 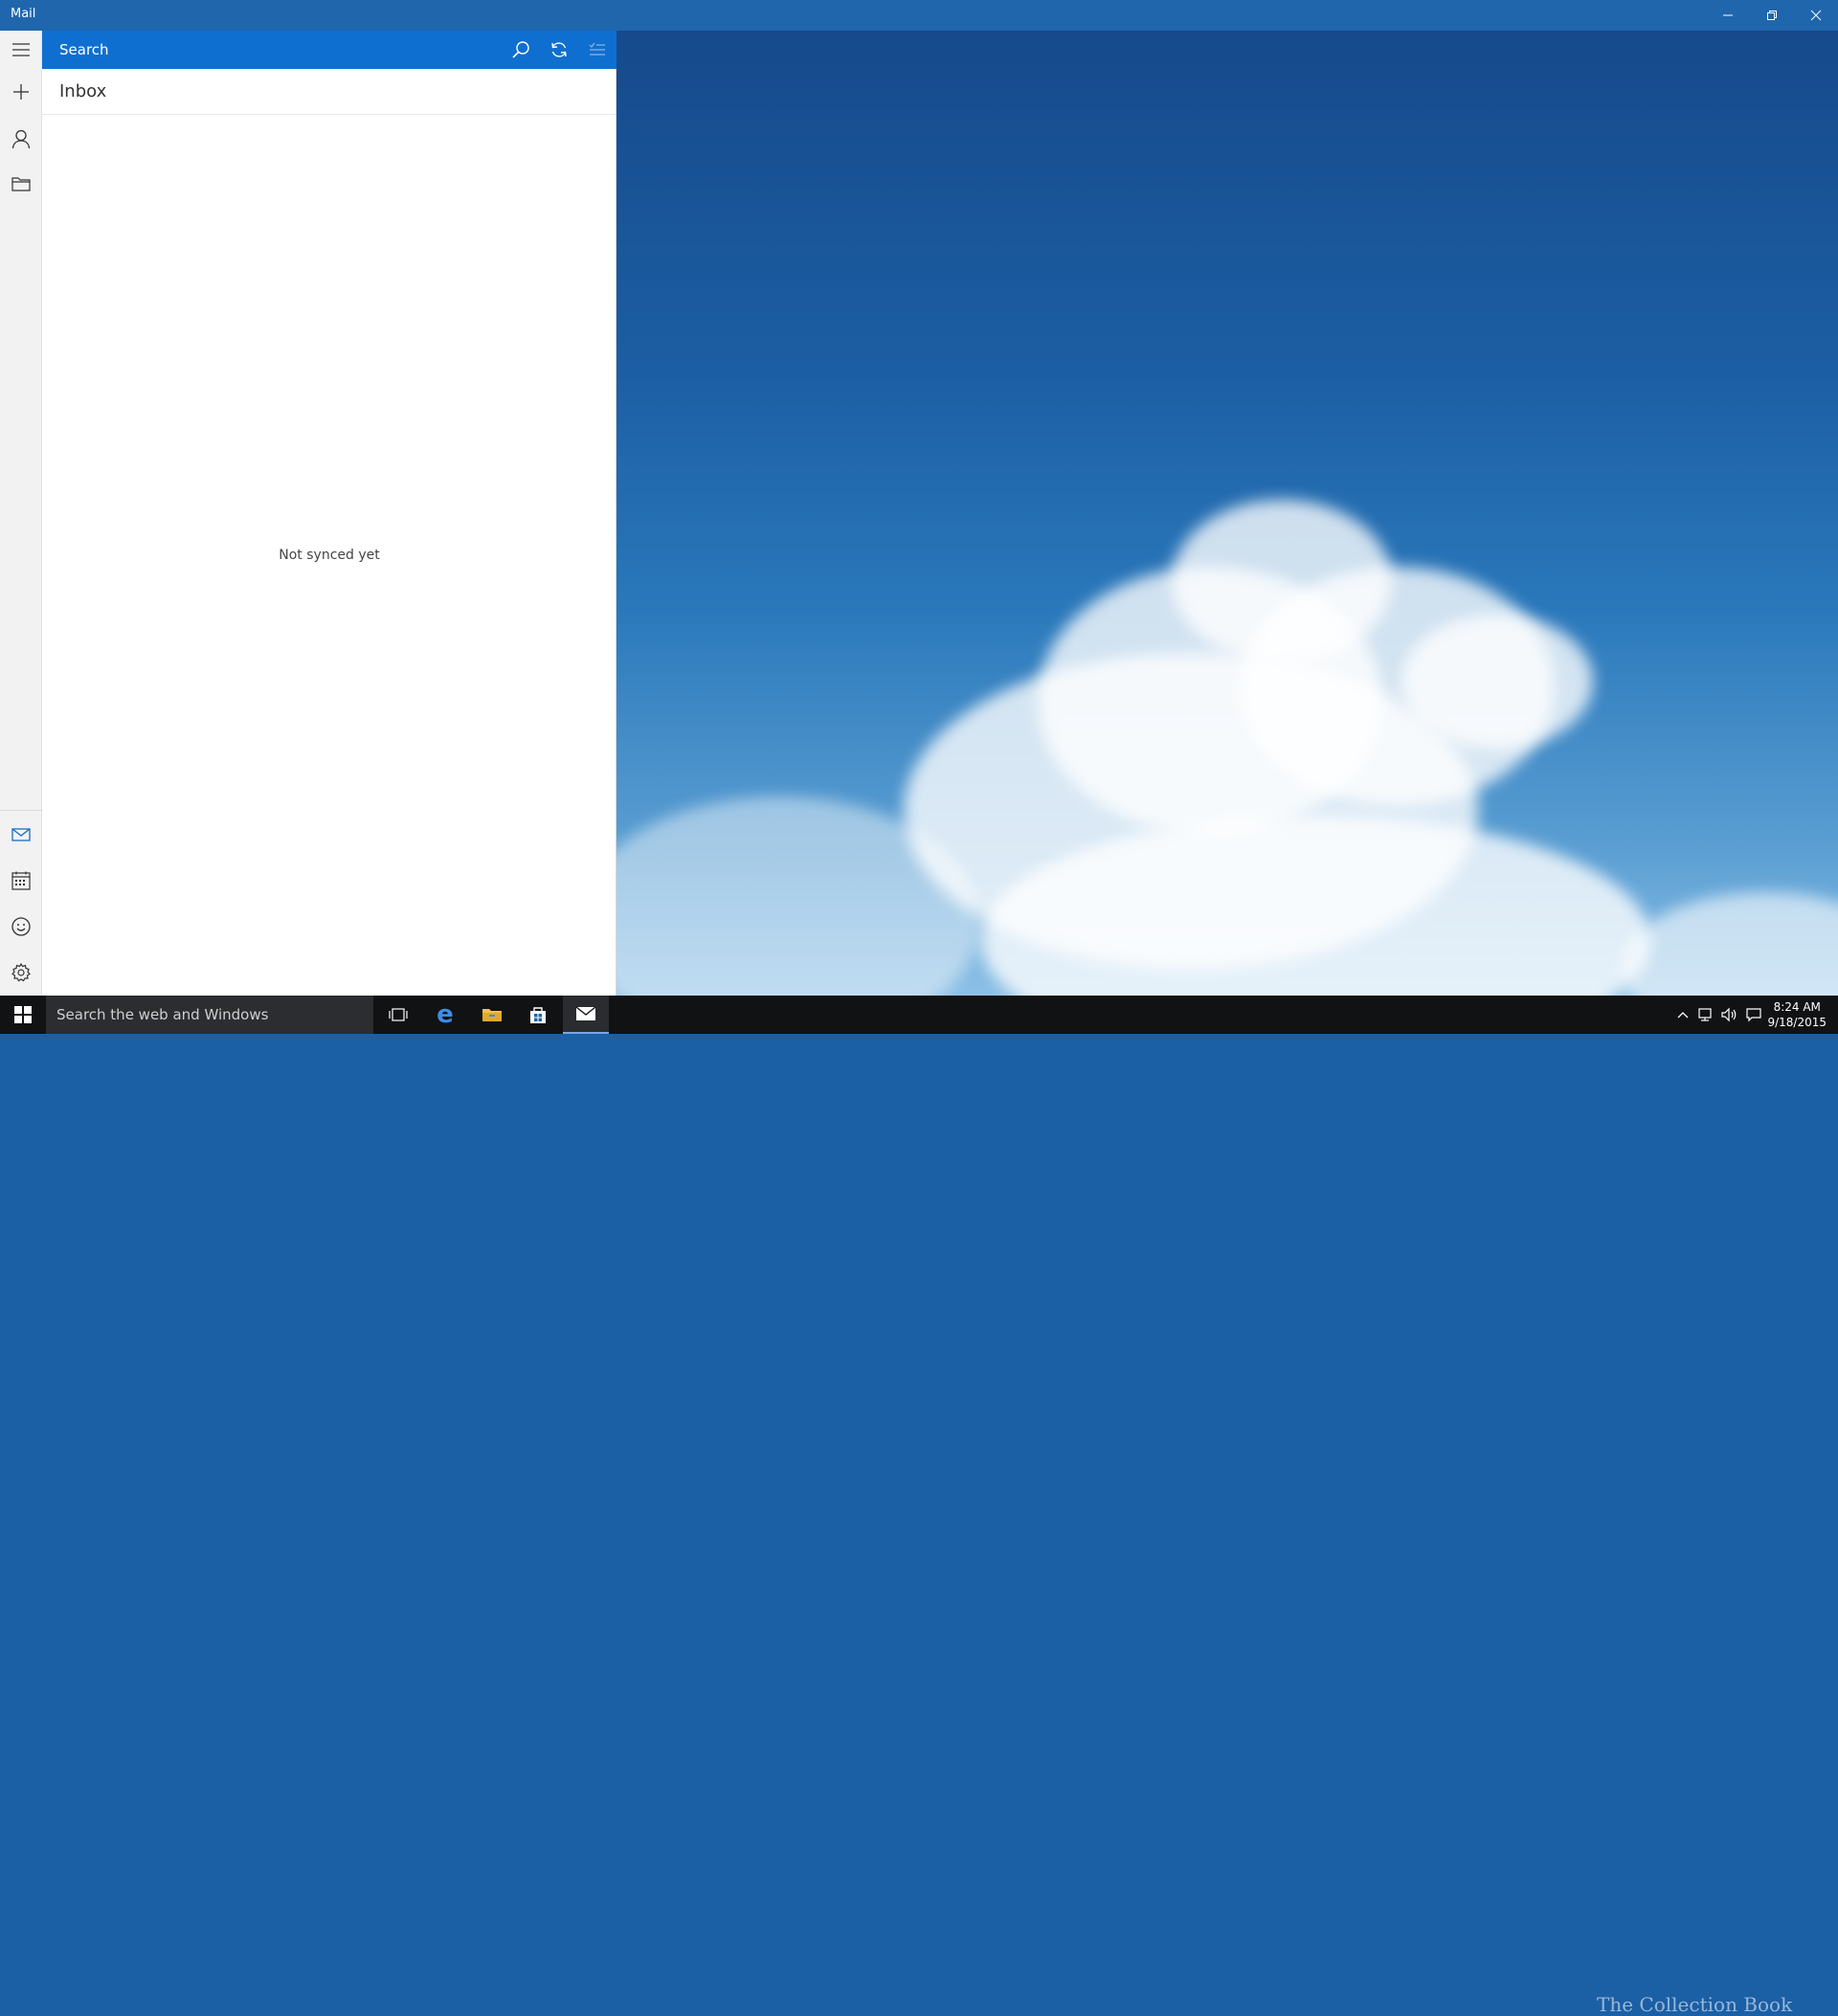 I want to click on settings-button, so click(x=21, y=973).